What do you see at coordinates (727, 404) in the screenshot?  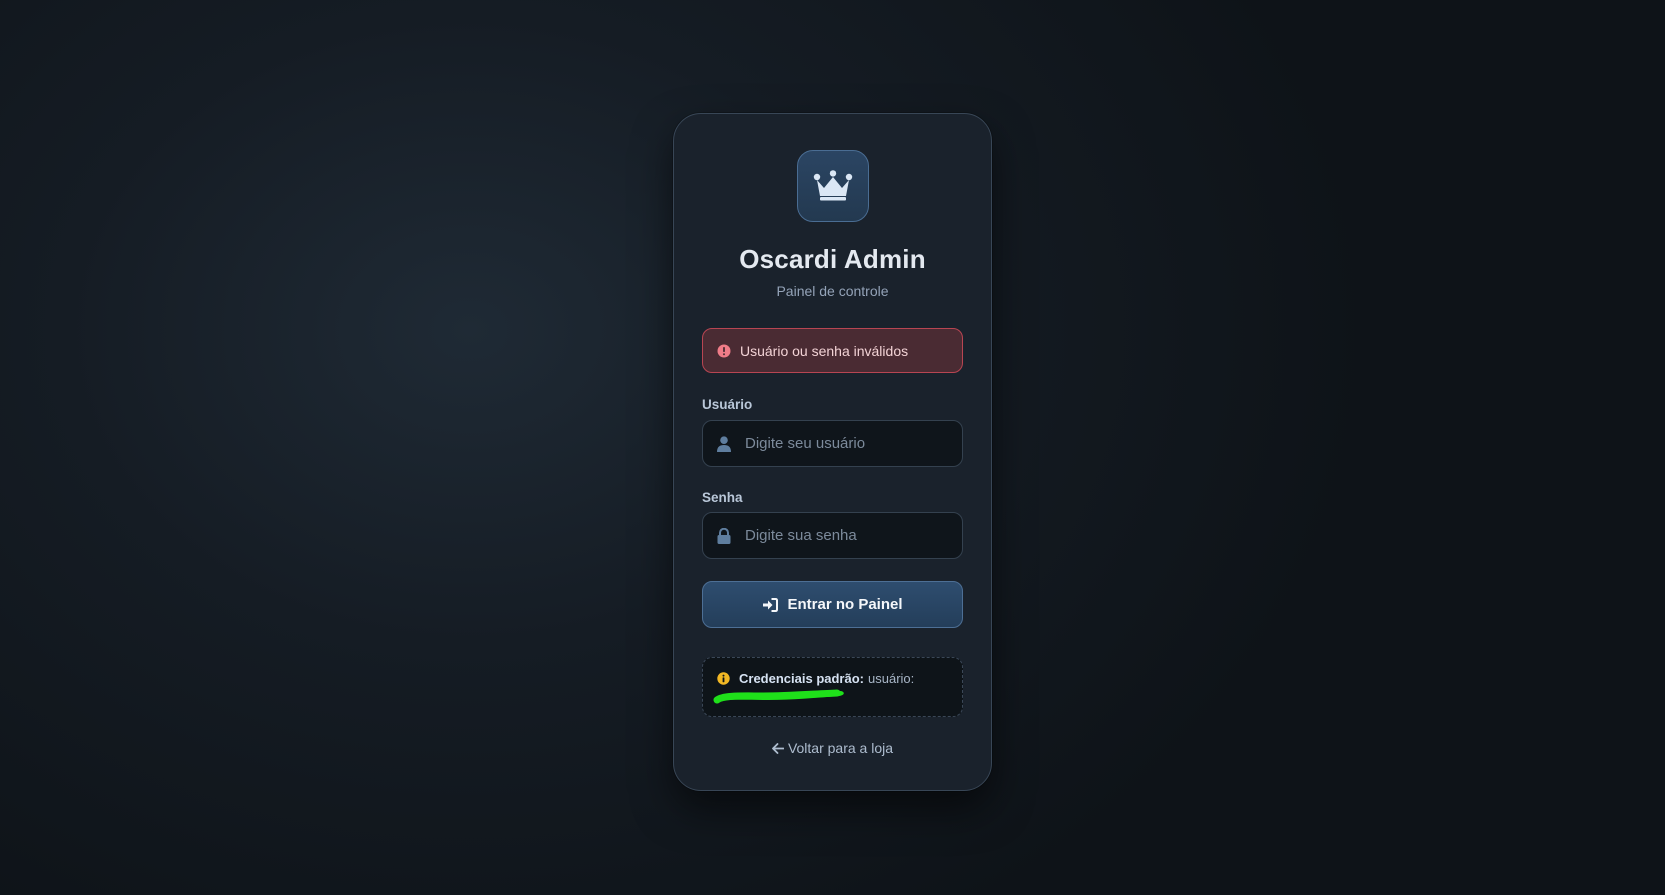 I see `username-label: Usuário` at bounding box center [727, 404].